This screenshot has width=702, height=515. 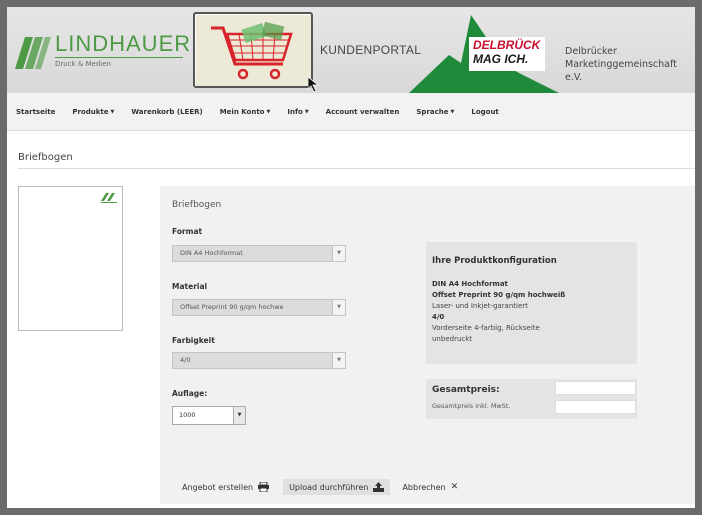 What do you see at coordinates (507, 45) in the screenshot?
I see `partner-logo-line1: DELBRÜCK` at bounding box center [507, 45].